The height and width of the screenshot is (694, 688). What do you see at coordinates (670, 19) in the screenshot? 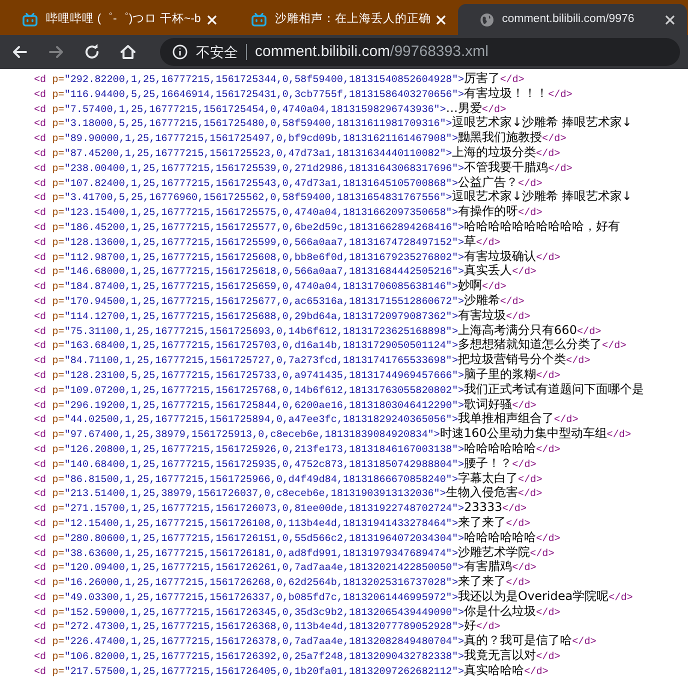
I see `close-icon` at bounding box center [670, 19].